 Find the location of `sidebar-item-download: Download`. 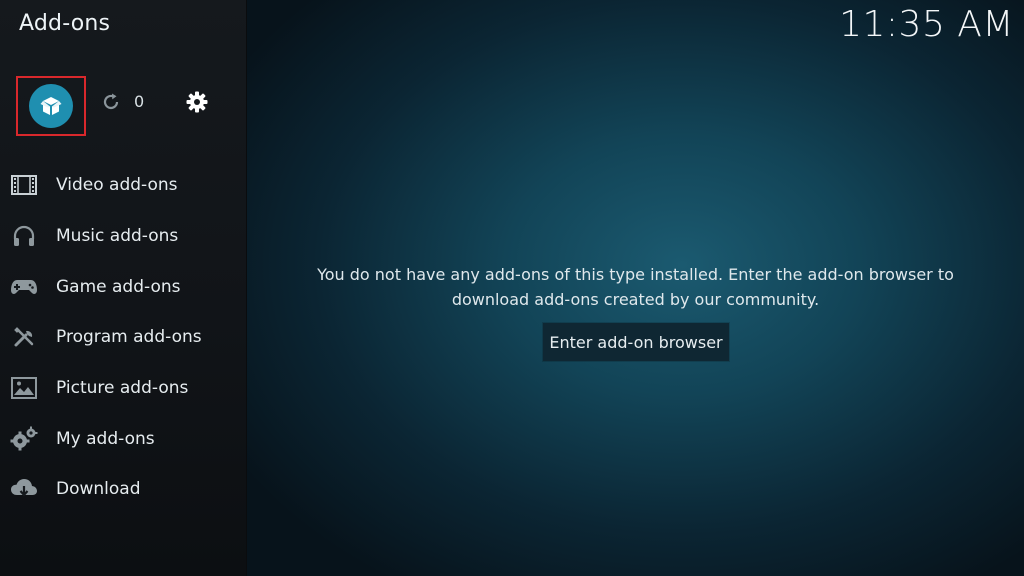

sidebar-item-download: Download is located at coordinates (123, 489).